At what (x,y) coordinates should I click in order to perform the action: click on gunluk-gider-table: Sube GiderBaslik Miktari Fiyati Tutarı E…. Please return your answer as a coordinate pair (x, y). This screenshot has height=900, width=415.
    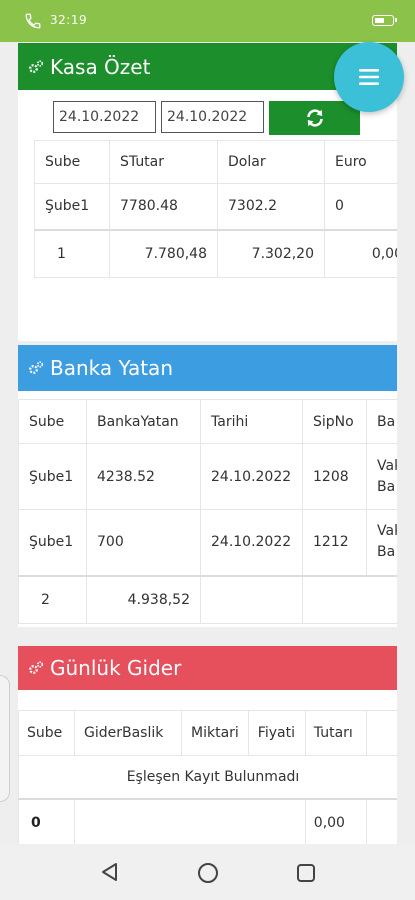
    Looking at the image, I should click on (207, 777).